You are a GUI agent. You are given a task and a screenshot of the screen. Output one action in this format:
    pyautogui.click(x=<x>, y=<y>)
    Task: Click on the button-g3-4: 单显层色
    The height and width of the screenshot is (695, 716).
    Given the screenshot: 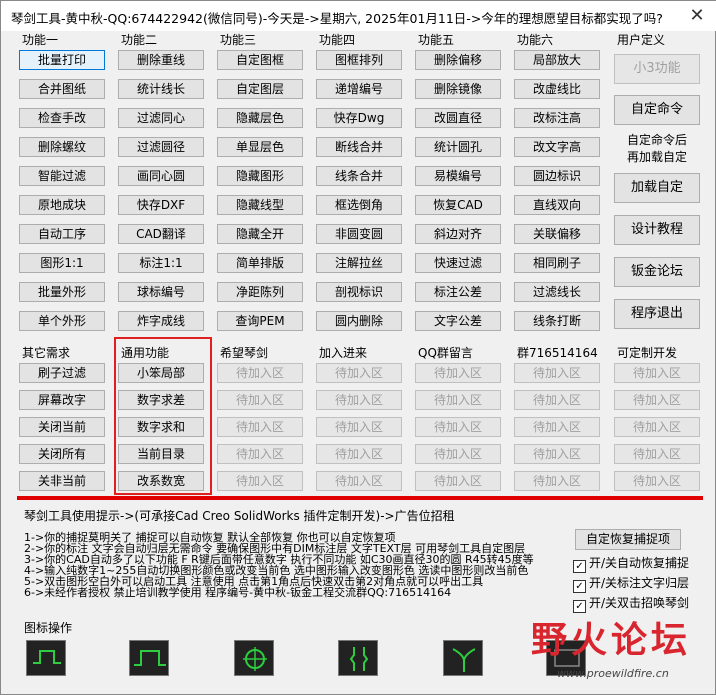 What is the action you would take?
    pyautogui.click(x=260, y=147)
    